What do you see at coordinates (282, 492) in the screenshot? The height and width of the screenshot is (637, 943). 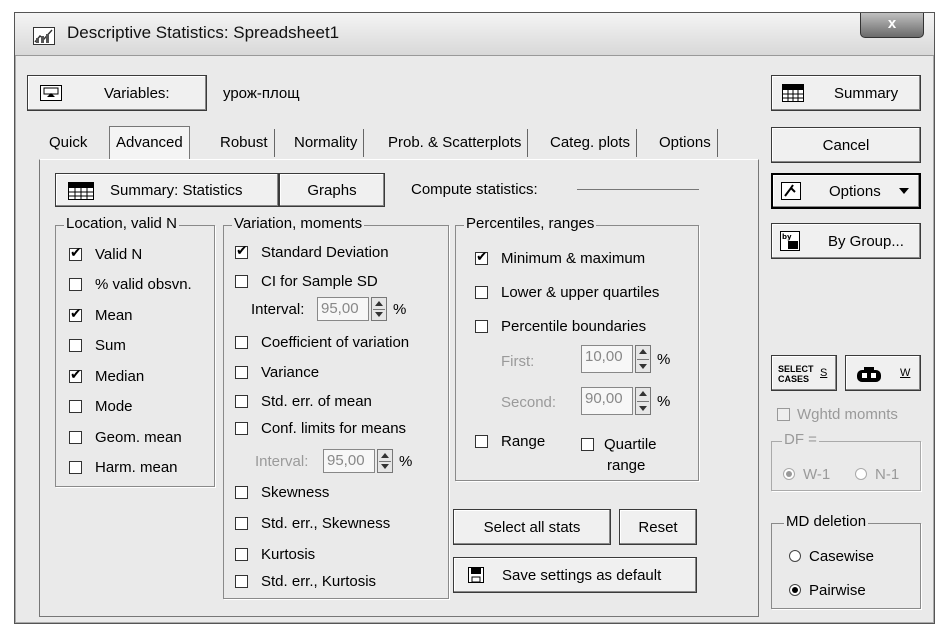 I see `skewness-checkbox: Skewness` at bounding box center [282, 492].